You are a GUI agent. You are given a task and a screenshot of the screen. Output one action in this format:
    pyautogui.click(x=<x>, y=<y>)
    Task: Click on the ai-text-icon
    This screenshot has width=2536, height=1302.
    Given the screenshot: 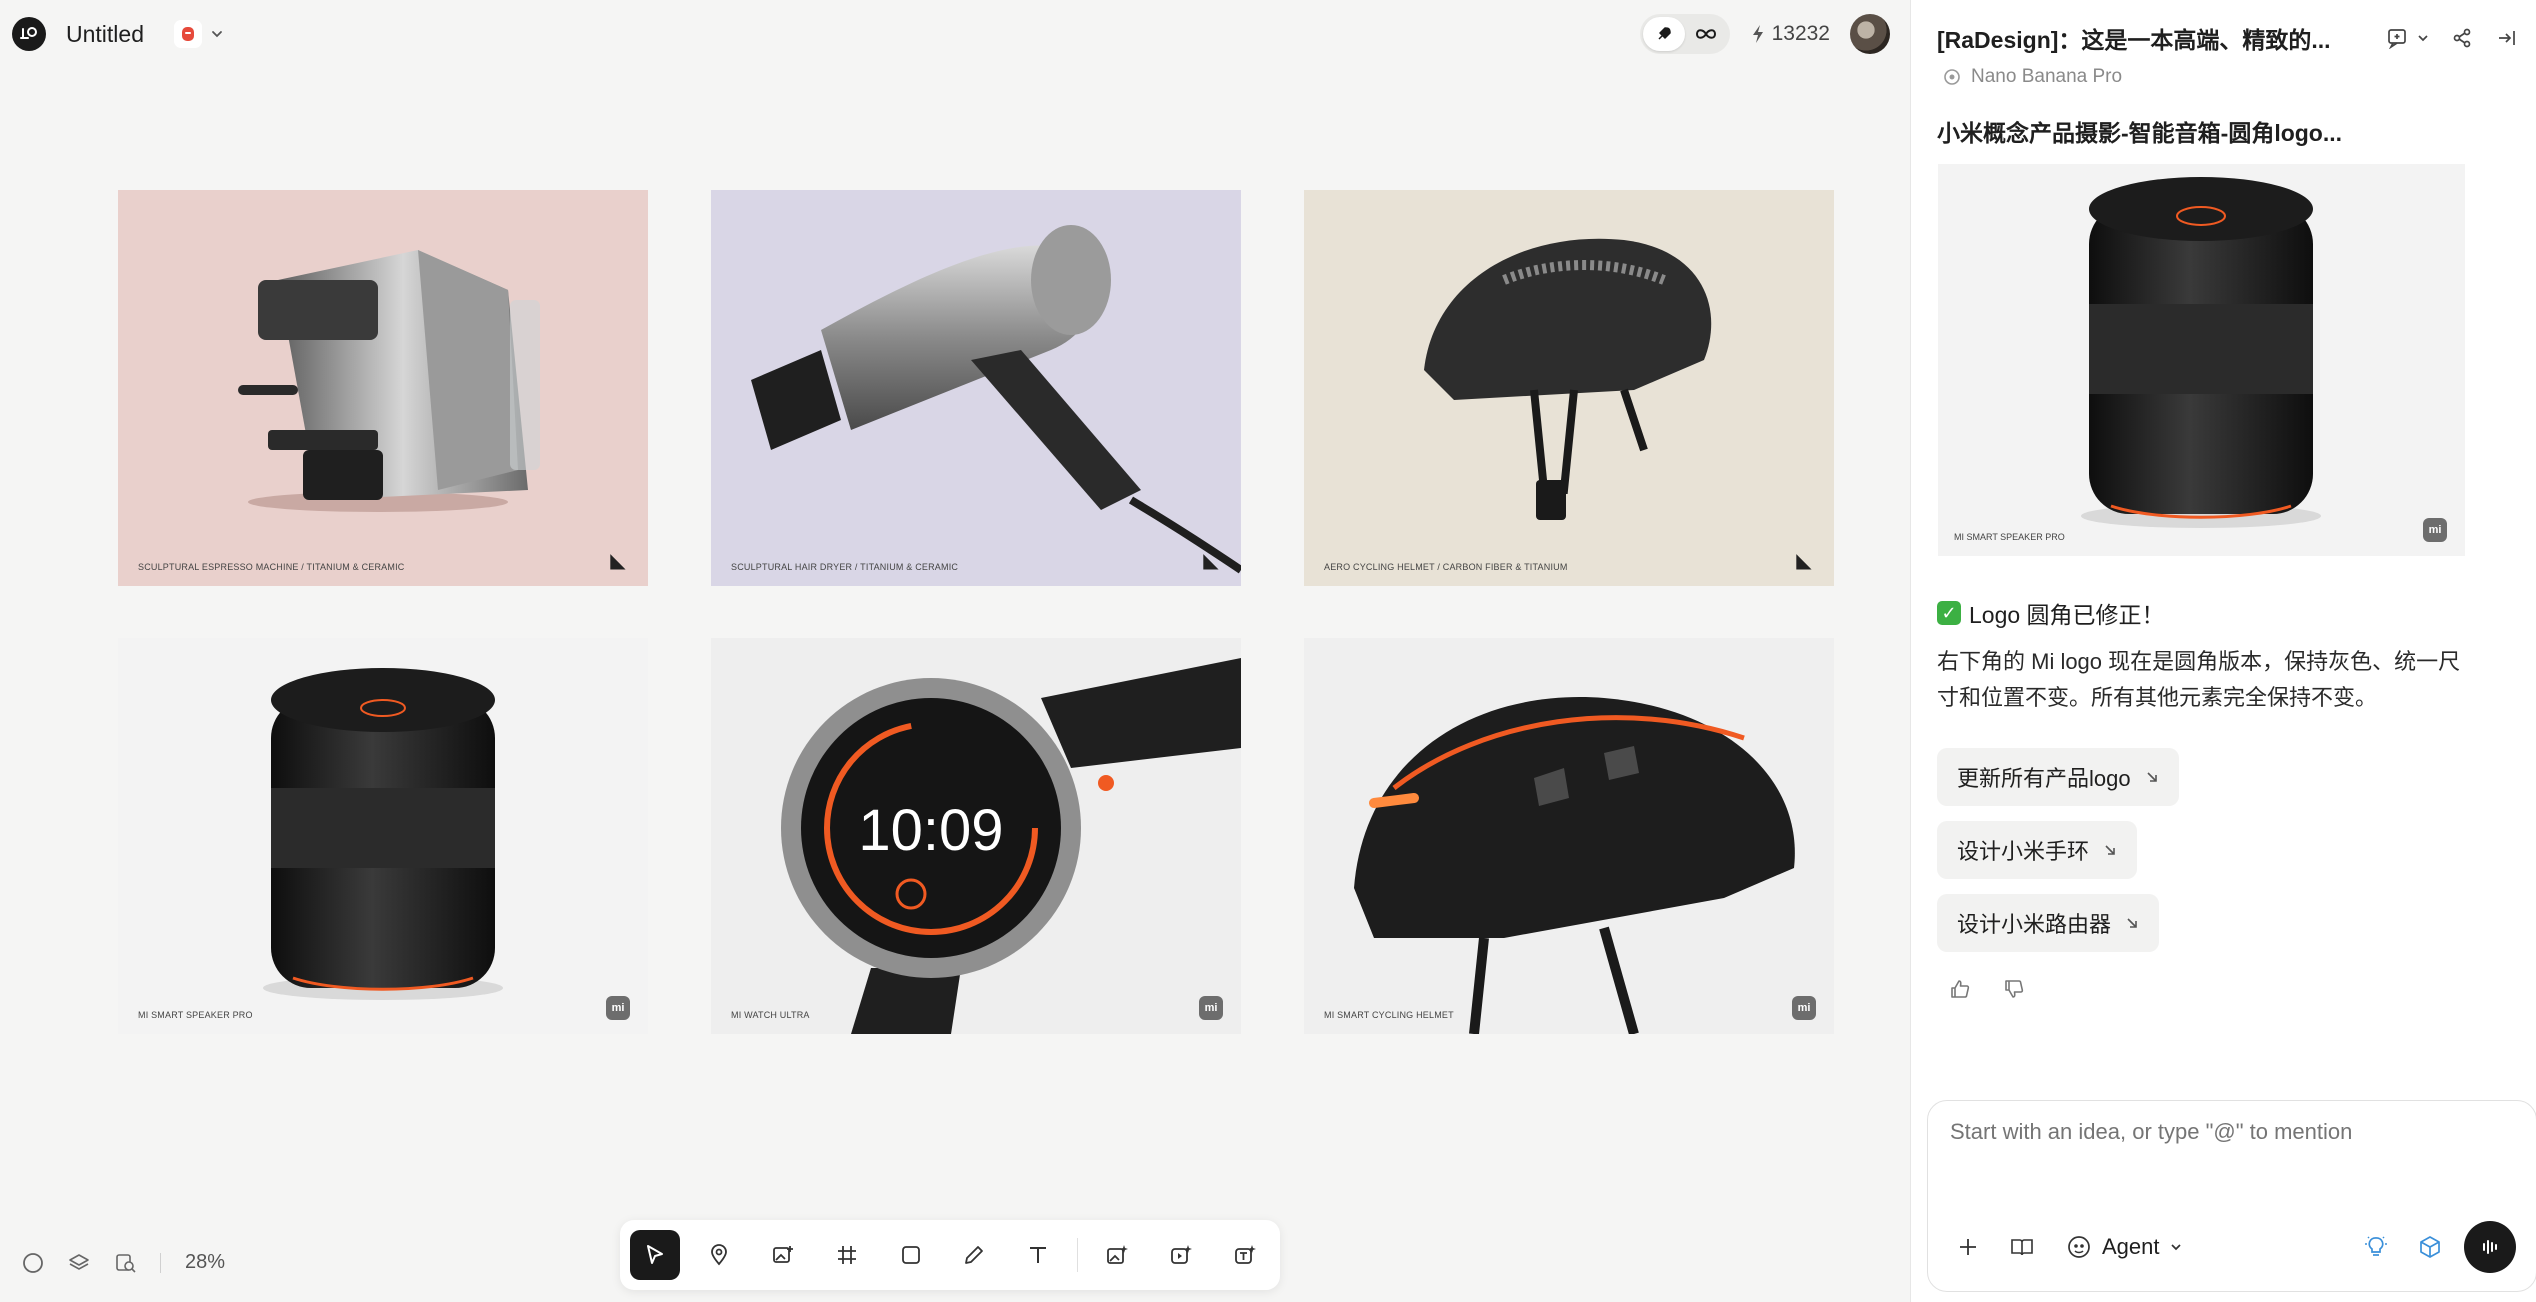 What is the action you would take?
    pyautogui.click(x=1246, y=1254)
    